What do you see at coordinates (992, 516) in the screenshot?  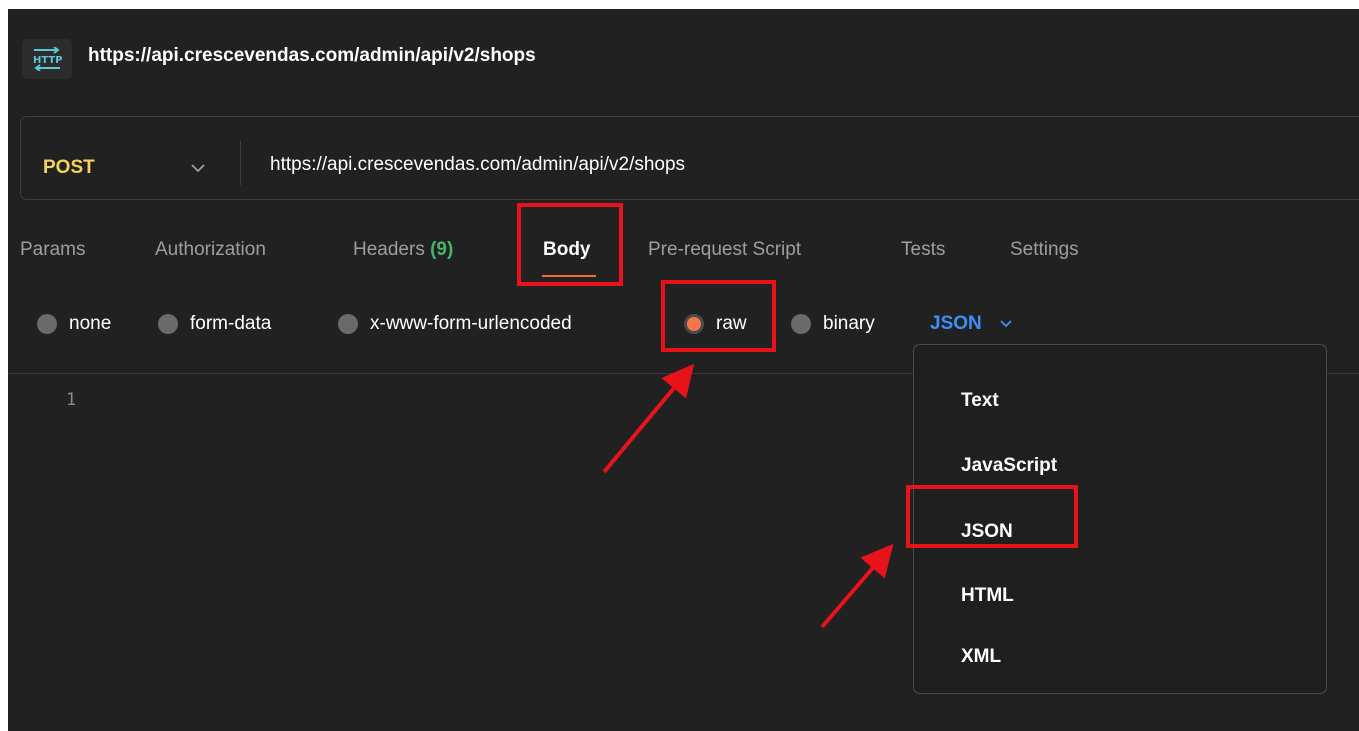 I see `annotation-highlight-json-option` at bounding box center [992, 516].